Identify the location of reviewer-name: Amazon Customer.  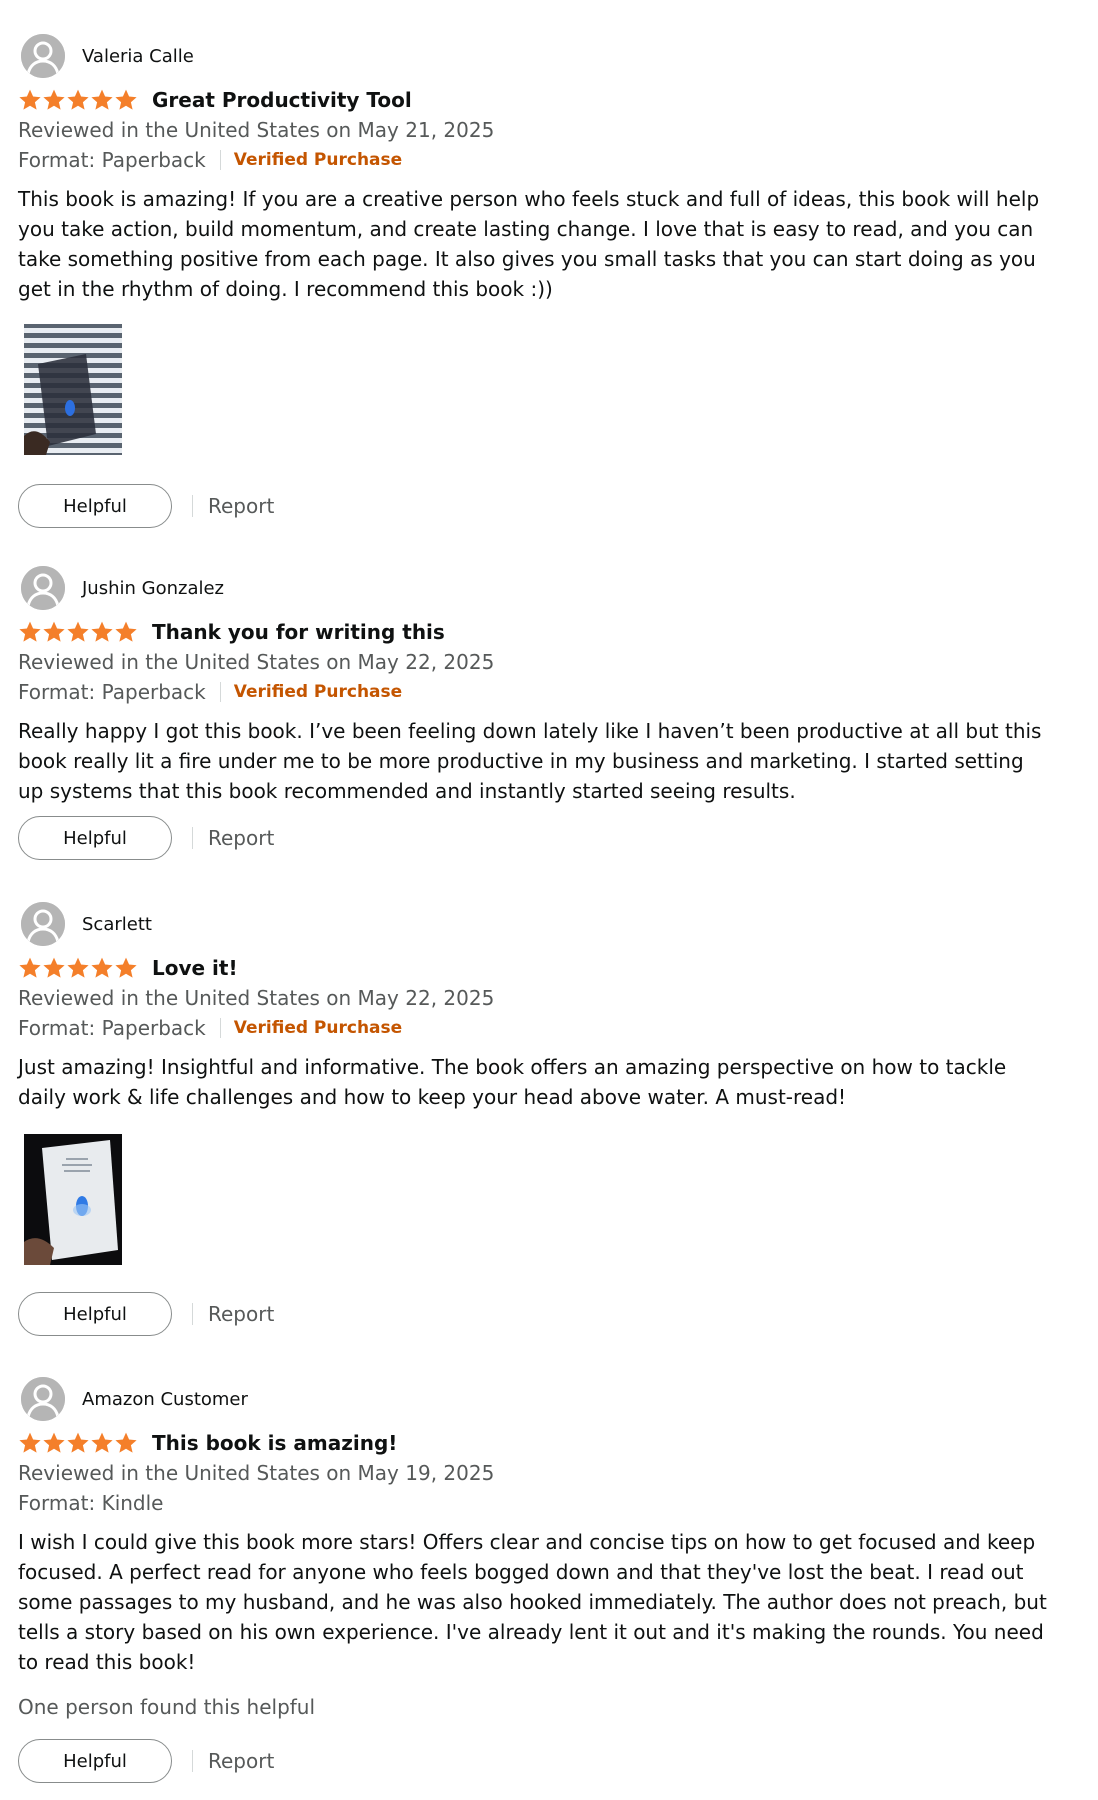
(165, 1400).